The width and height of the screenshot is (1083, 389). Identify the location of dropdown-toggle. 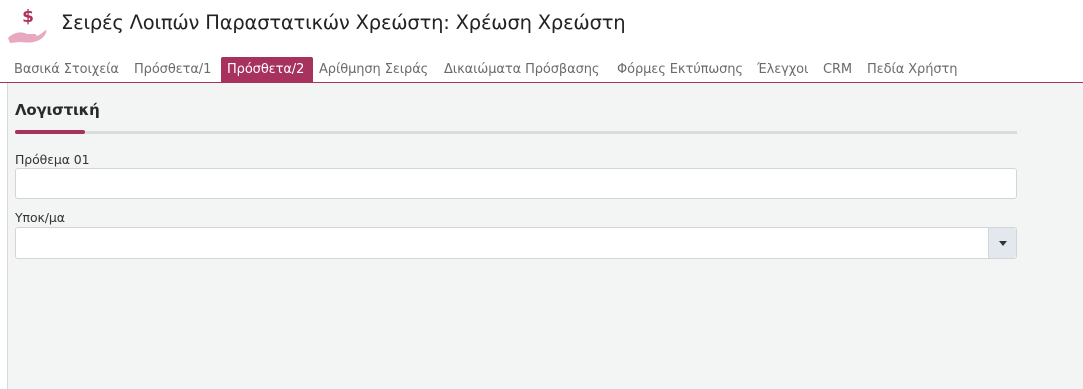
(1002, 243).